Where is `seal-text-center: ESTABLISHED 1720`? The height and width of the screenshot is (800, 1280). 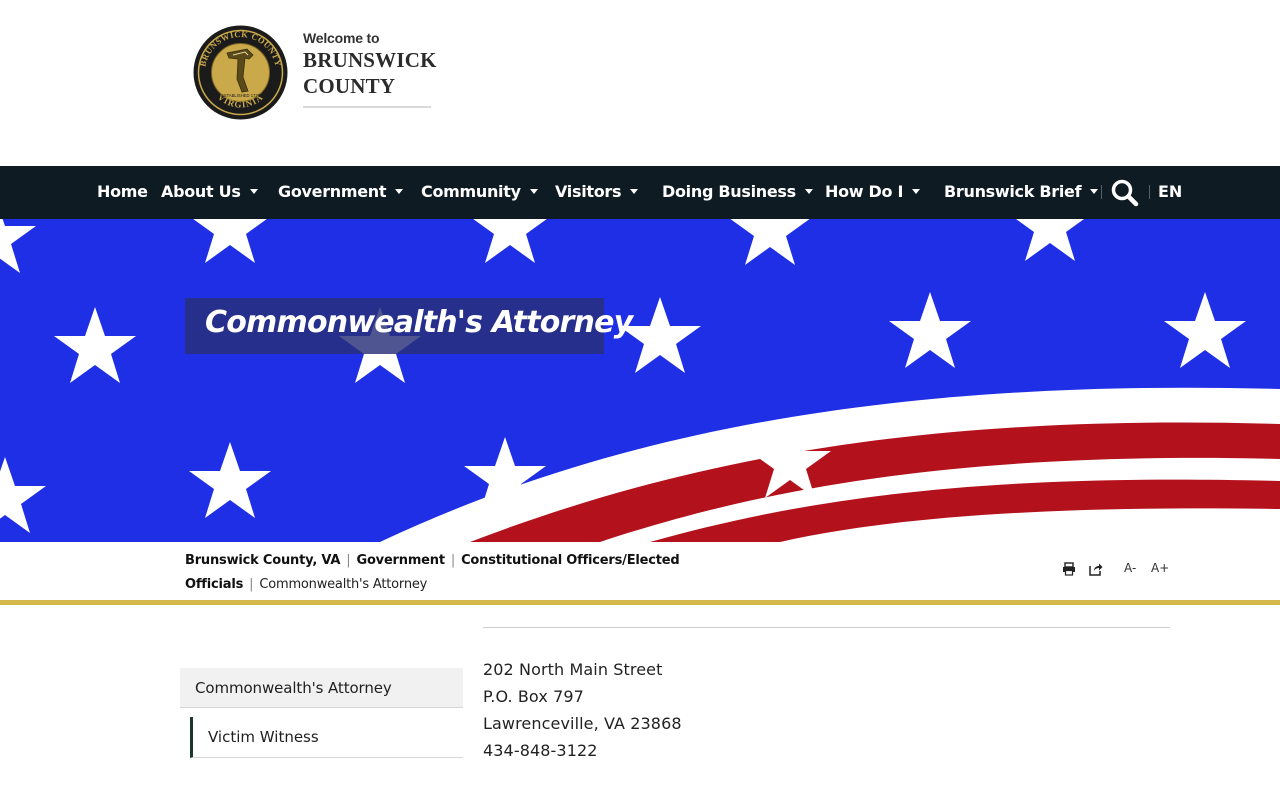 seal-text-center: ESTABLISHED 1720 is located at coordinates (241, 95).